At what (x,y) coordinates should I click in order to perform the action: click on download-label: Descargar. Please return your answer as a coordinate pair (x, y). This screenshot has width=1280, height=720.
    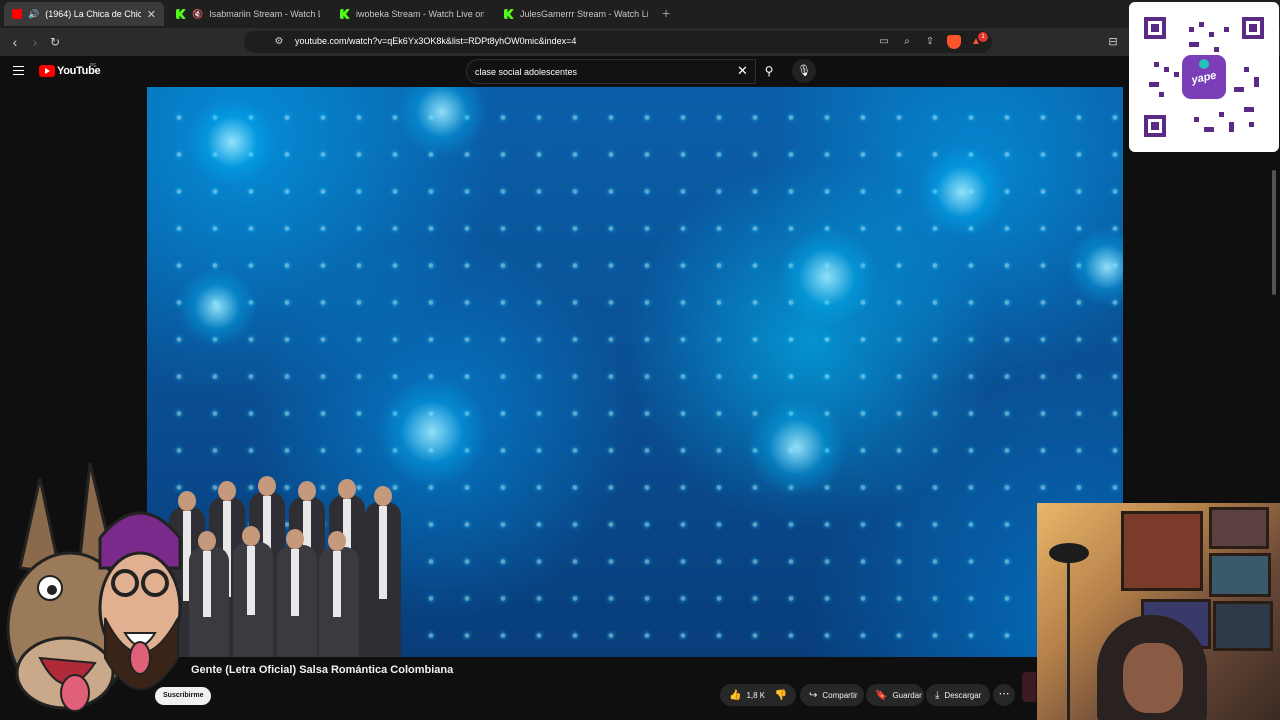
    Looking at the image, I should click on (963, 695).